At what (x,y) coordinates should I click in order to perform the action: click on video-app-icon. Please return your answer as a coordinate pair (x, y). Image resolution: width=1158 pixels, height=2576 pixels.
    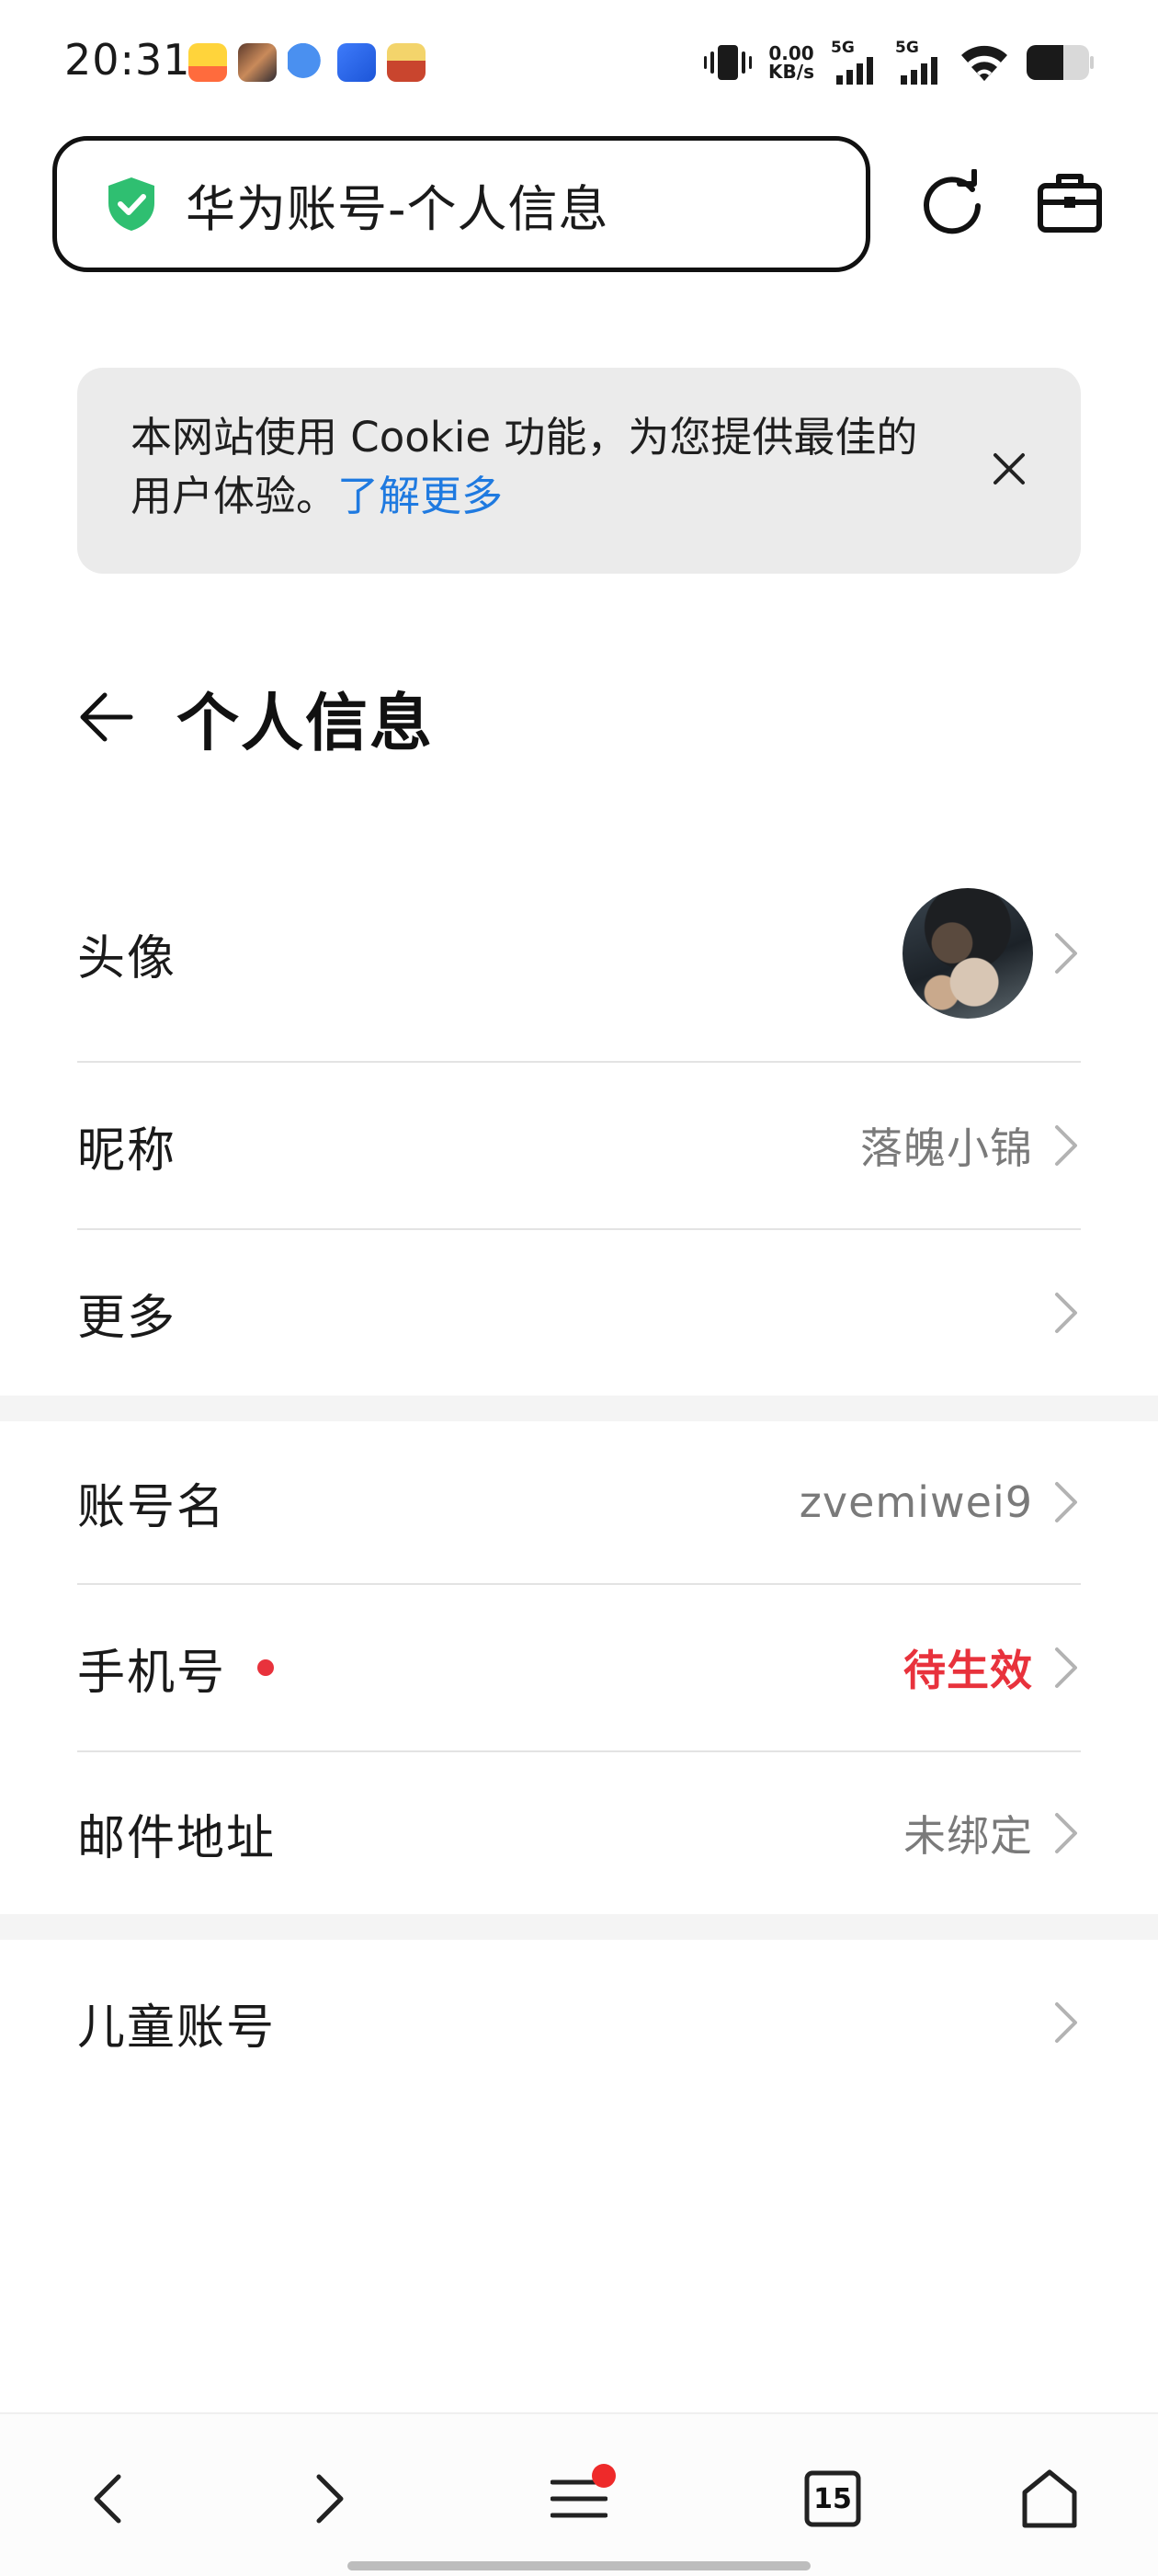
    Looking at the image, I should click on (258, 62).